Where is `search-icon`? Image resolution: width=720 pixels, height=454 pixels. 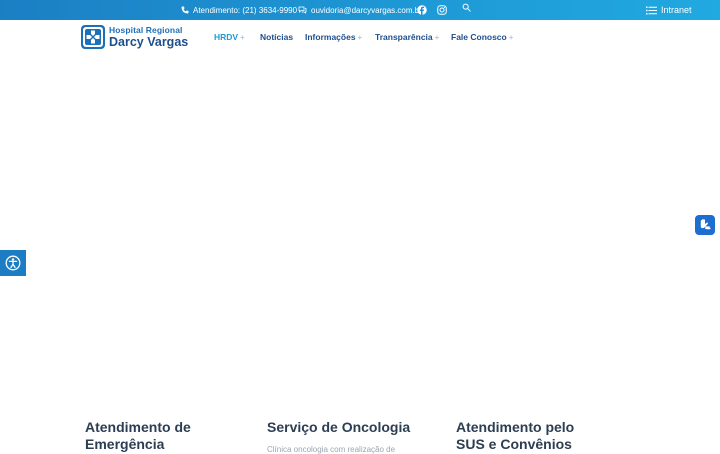 search-icon is located at coordinates (466, 7).